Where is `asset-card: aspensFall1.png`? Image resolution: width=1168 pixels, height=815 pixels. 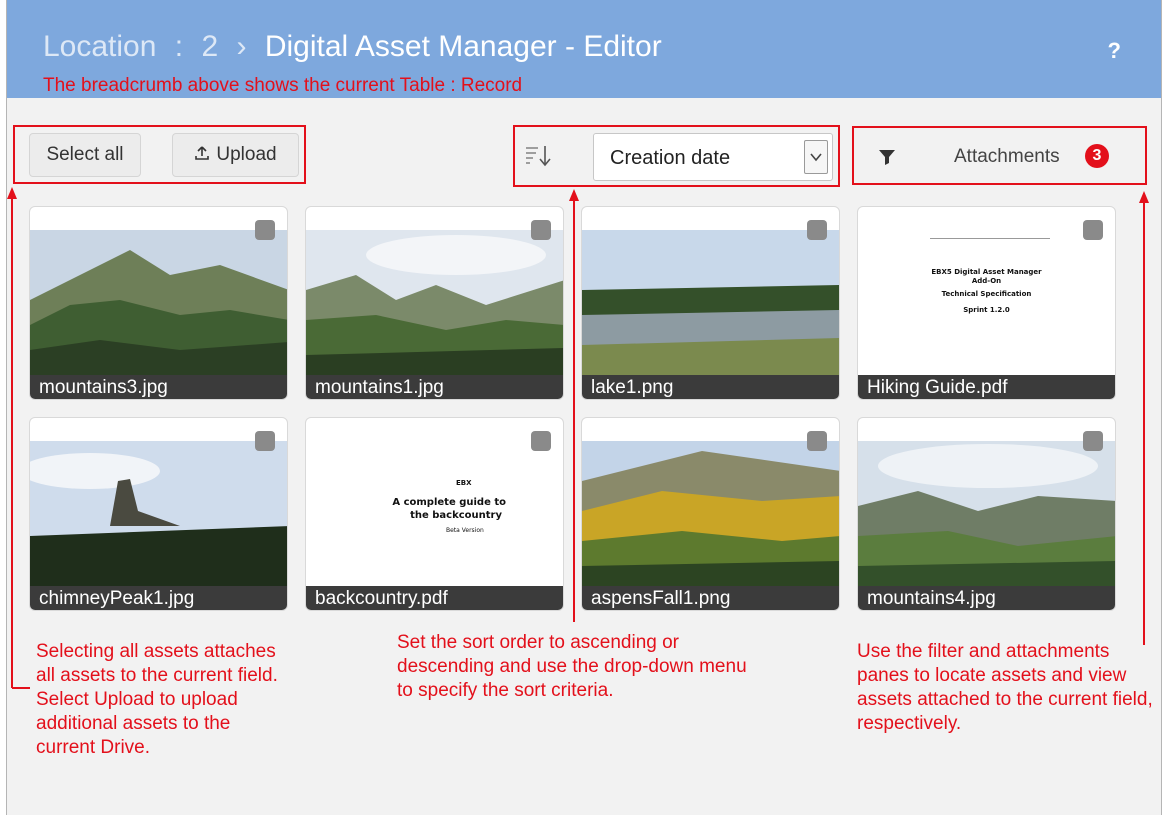
asset-card: aspensFall1.png is located at coordinates (710, 514).